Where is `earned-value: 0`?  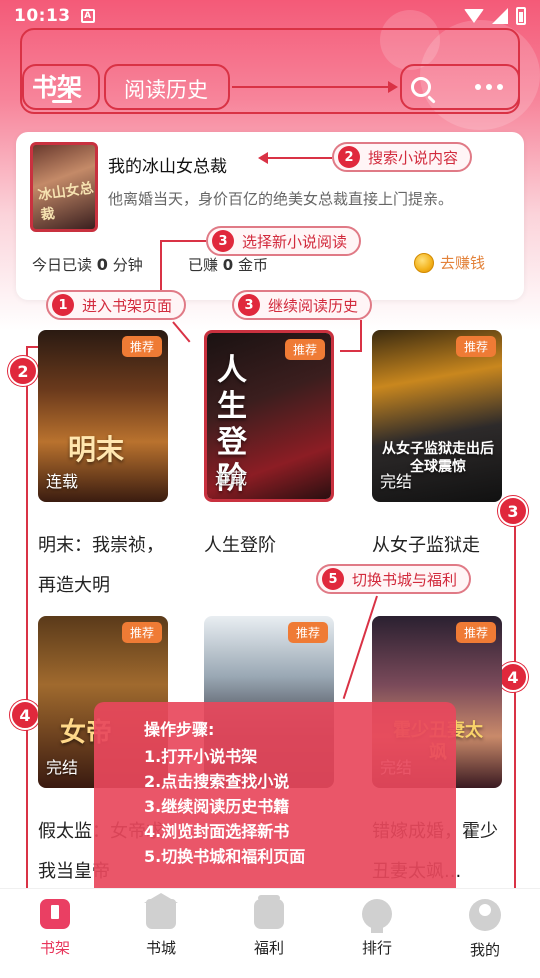 earned-value: 0 is located at coordinates (228, 265).